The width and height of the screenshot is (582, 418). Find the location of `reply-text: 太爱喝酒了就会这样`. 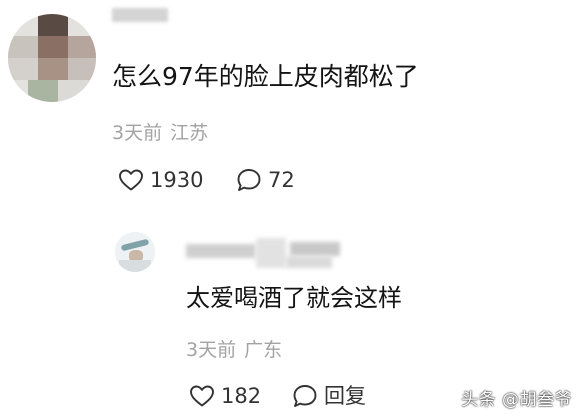

reply-text: 太爱喝酒了就会这样 is located at coordinates (294, 298).